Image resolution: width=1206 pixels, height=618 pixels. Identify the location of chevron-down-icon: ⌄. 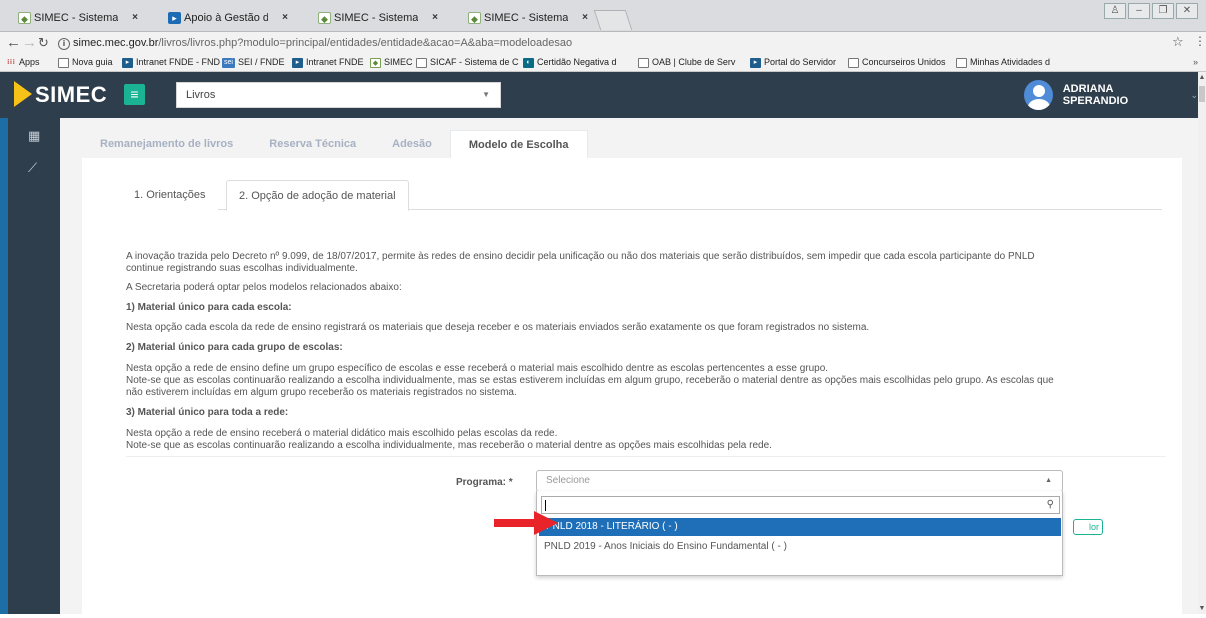
(1194, 94).